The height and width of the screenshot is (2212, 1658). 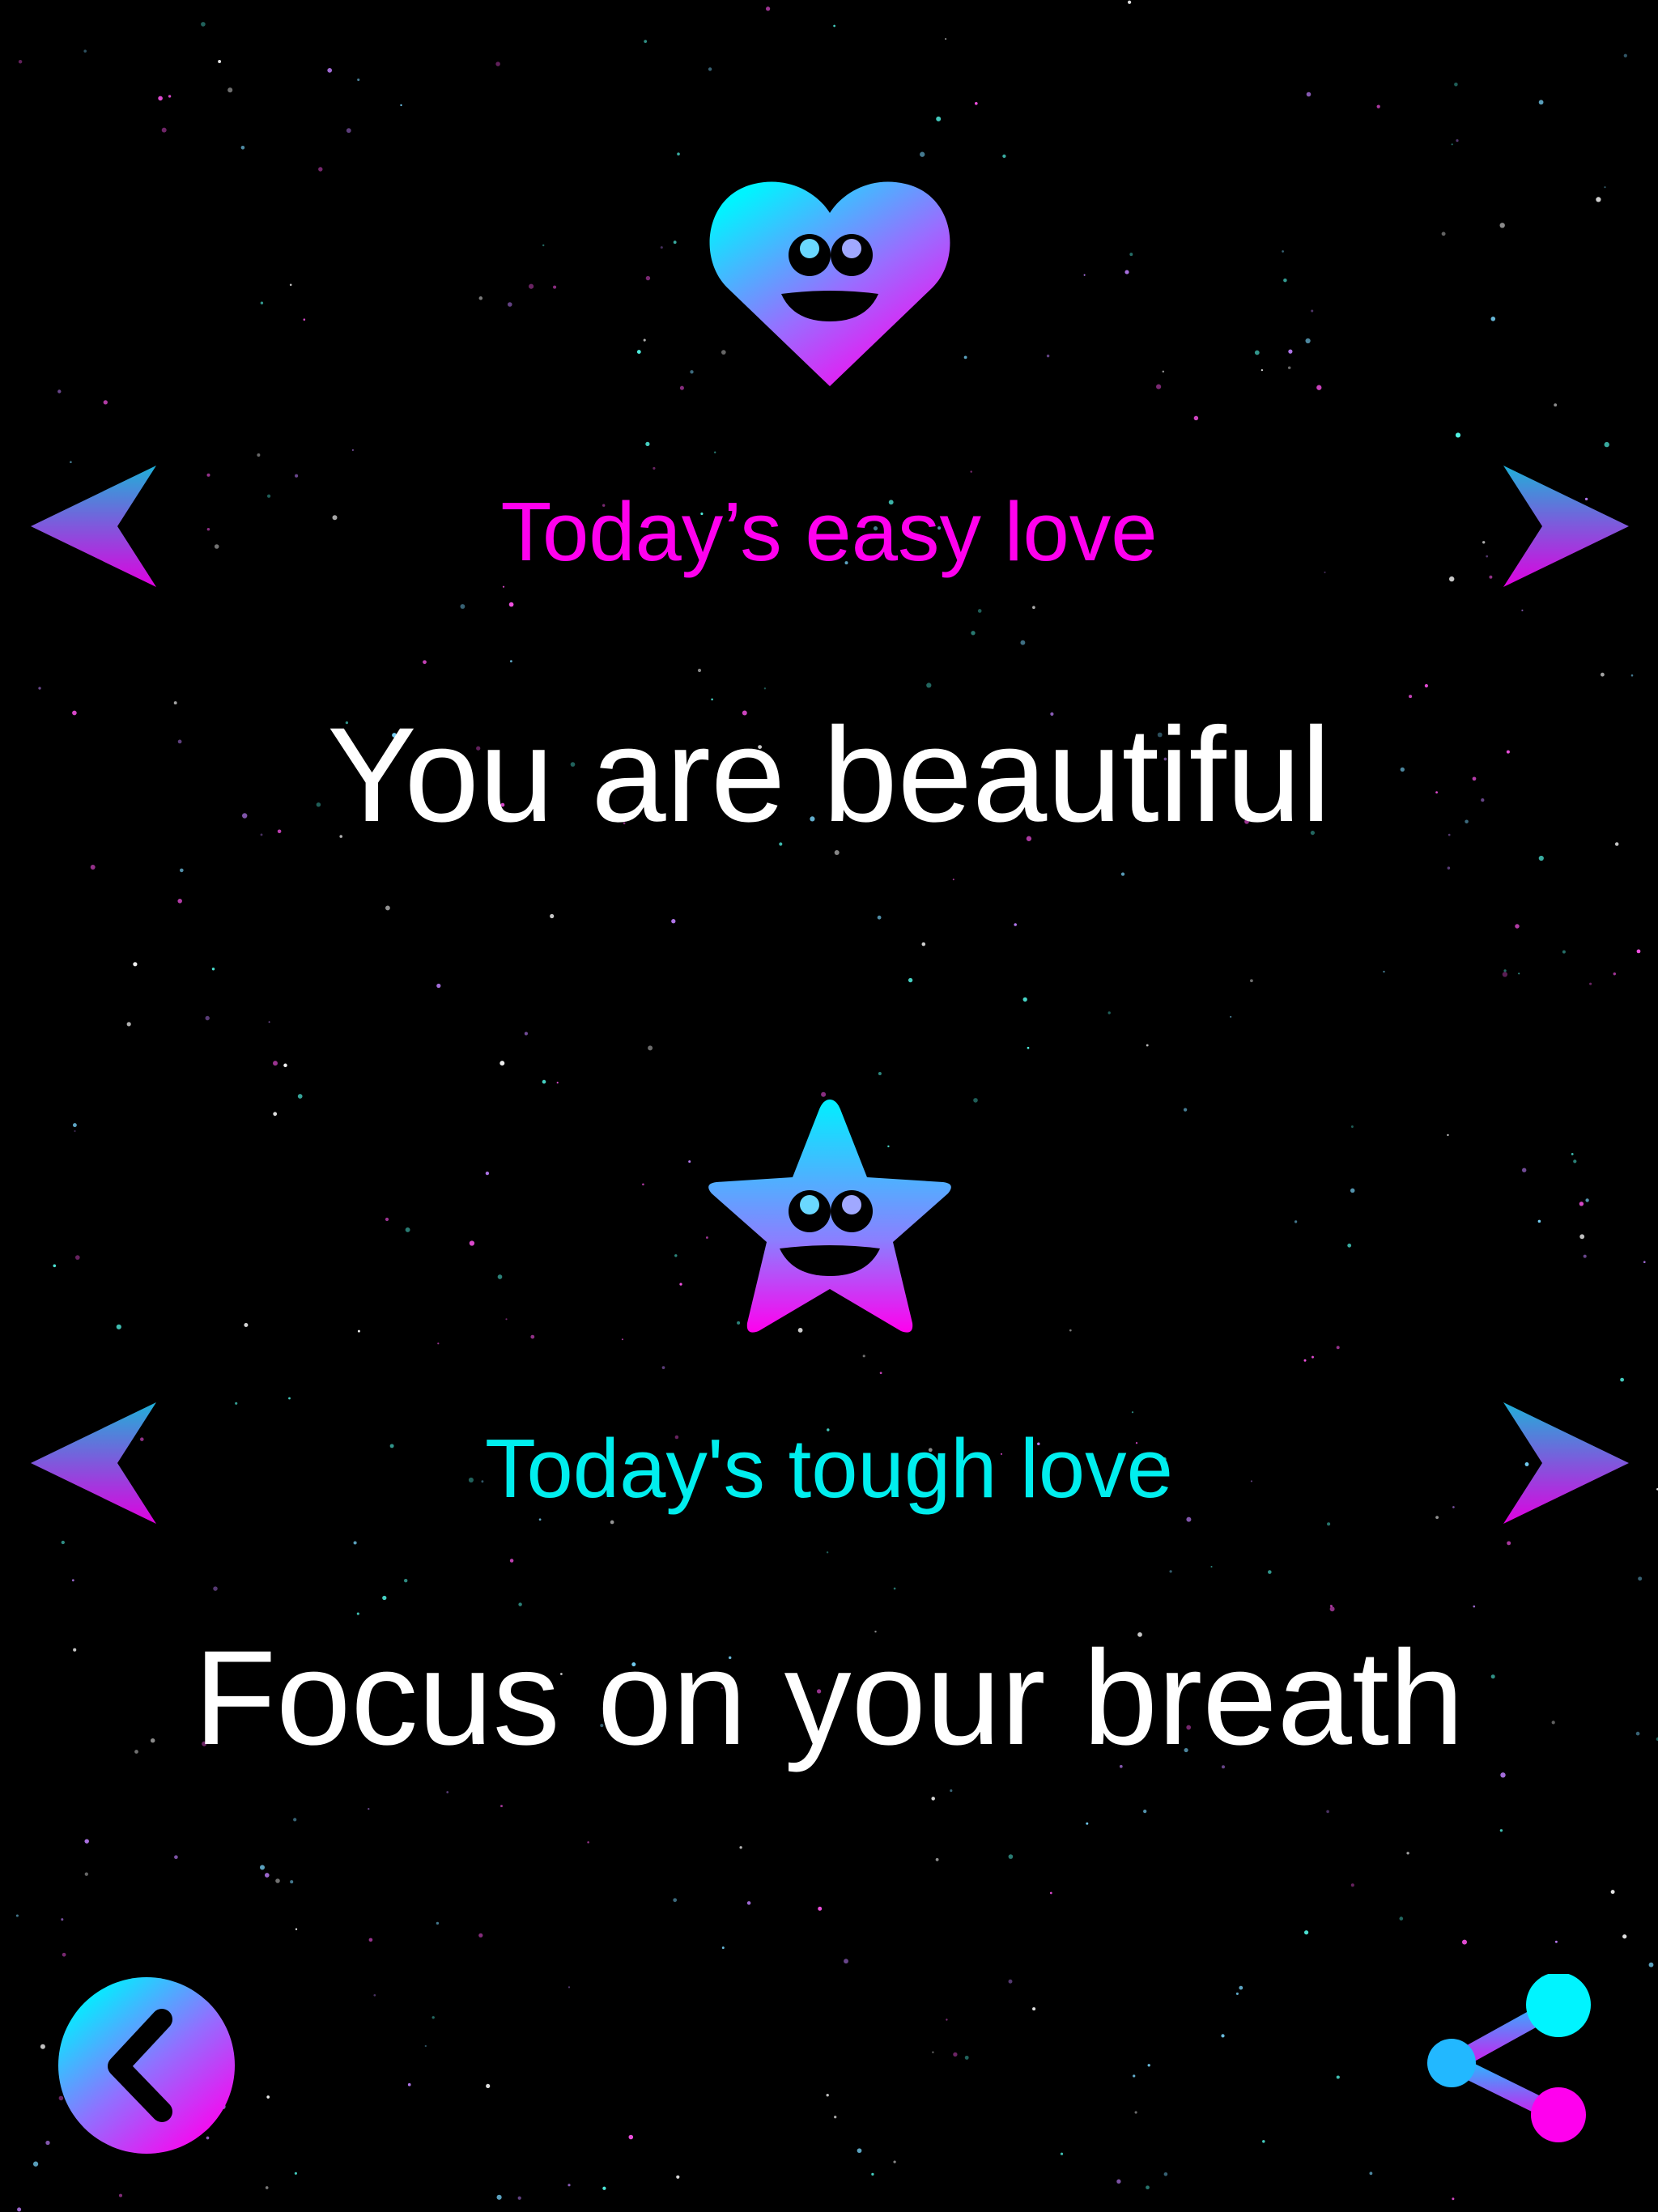 What do you see at coordinates (1510, 2062) in the screenshot?
I see `share-button` at bounding box center [1510, 2062].